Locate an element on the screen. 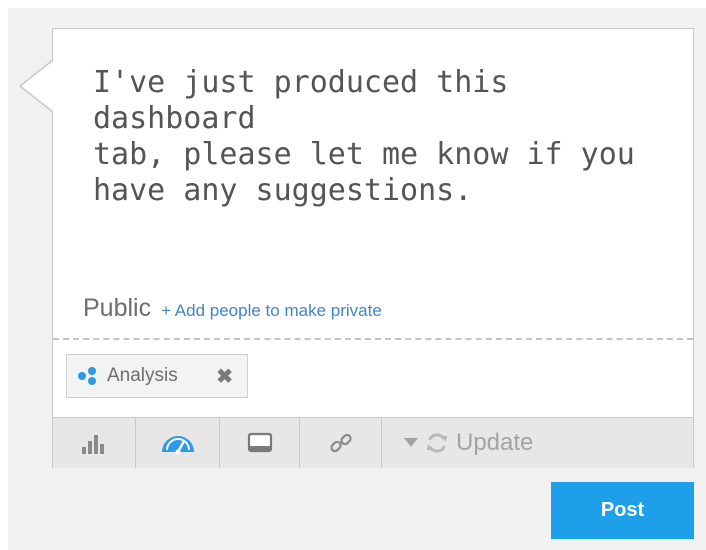  link-icon is located at coordinates (340, 443).